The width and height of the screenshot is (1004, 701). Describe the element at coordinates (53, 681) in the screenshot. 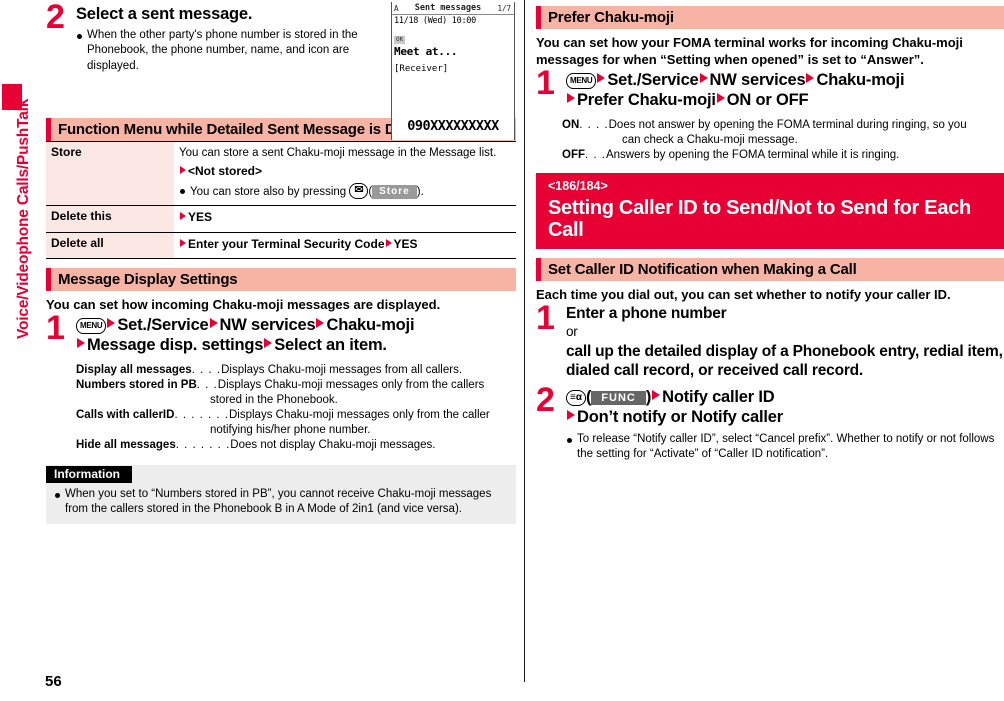

I see `page-number: 56` at that location.